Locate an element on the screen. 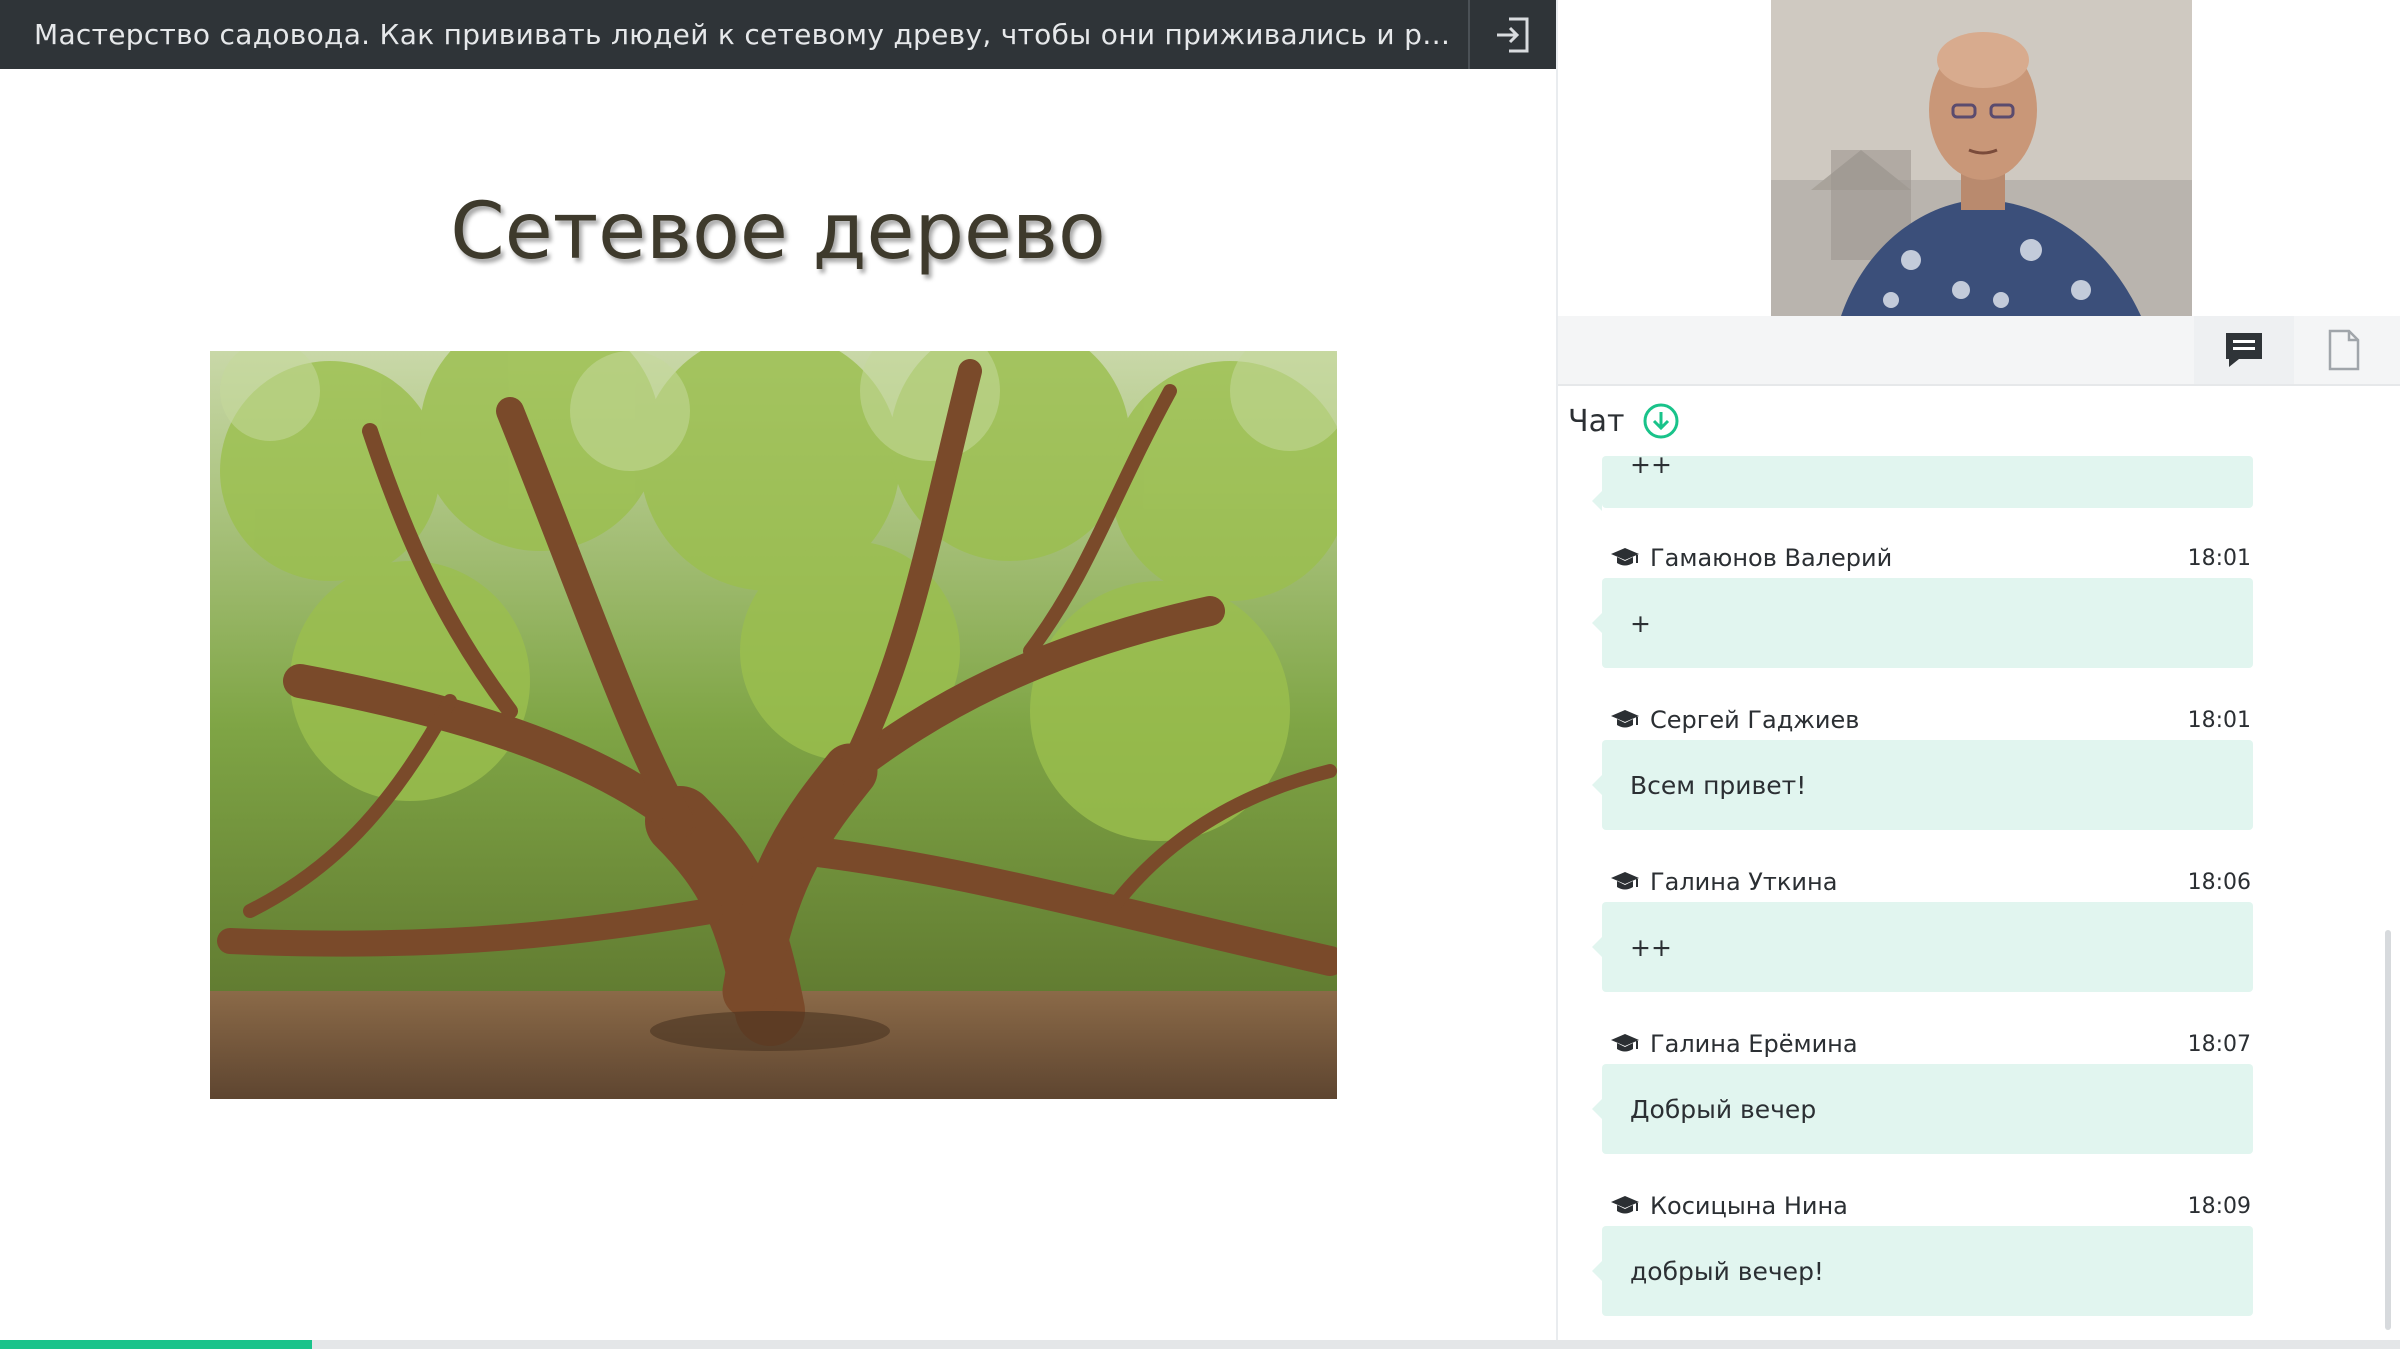 The height and width of the screenshot is (1349, 2400). message-author: Сергей Гаджиев is located at coordinates (1734, 720).